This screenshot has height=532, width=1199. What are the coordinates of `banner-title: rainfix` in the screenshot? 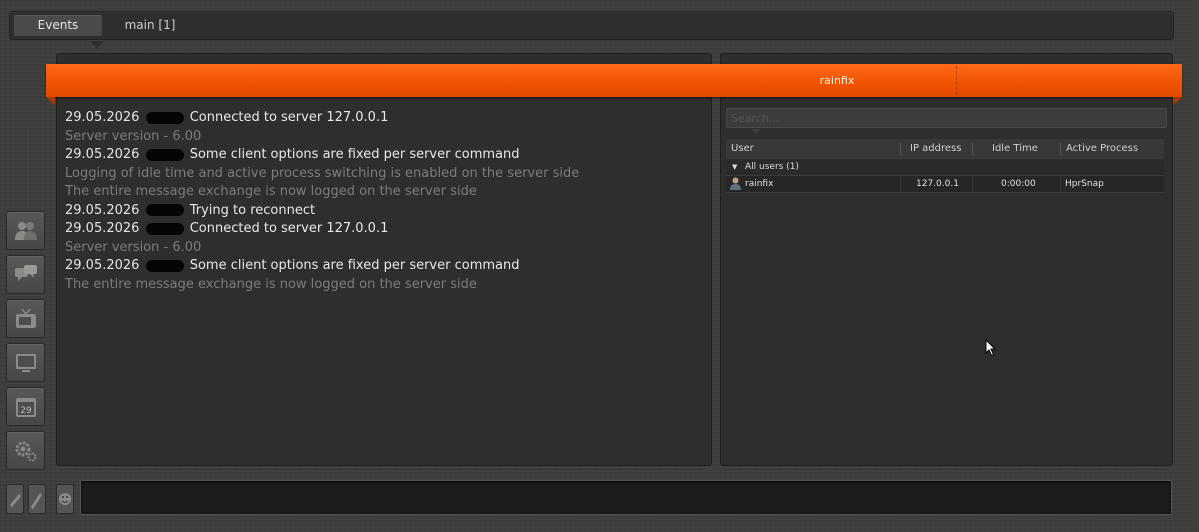 It's located at (837, 80).